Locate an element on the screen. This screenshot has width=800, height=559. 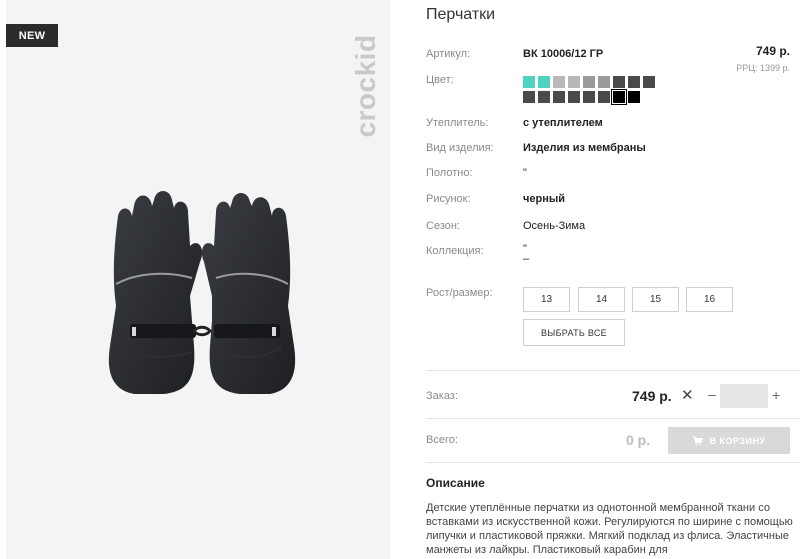
fabric-value: " is located at coordinates (525, 173).